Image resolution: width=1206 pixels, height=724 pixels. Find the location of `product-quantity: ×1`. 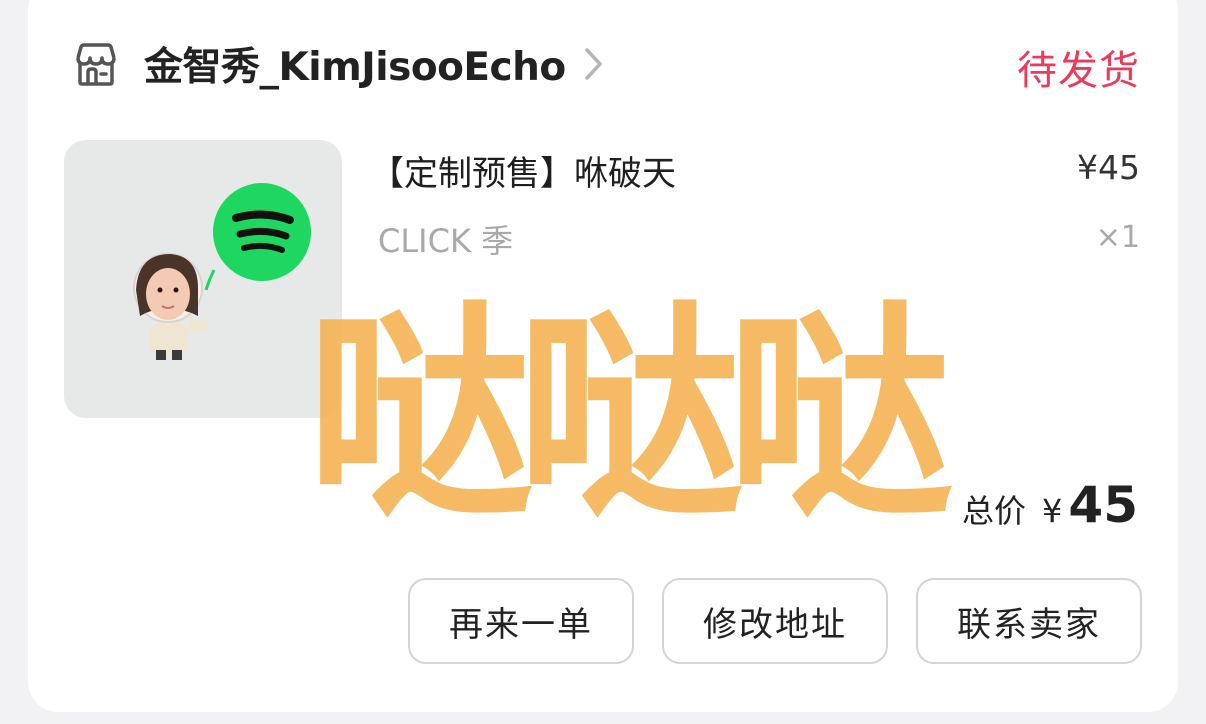

product-quantity: ×1 is located at coordinates (1117, 237).